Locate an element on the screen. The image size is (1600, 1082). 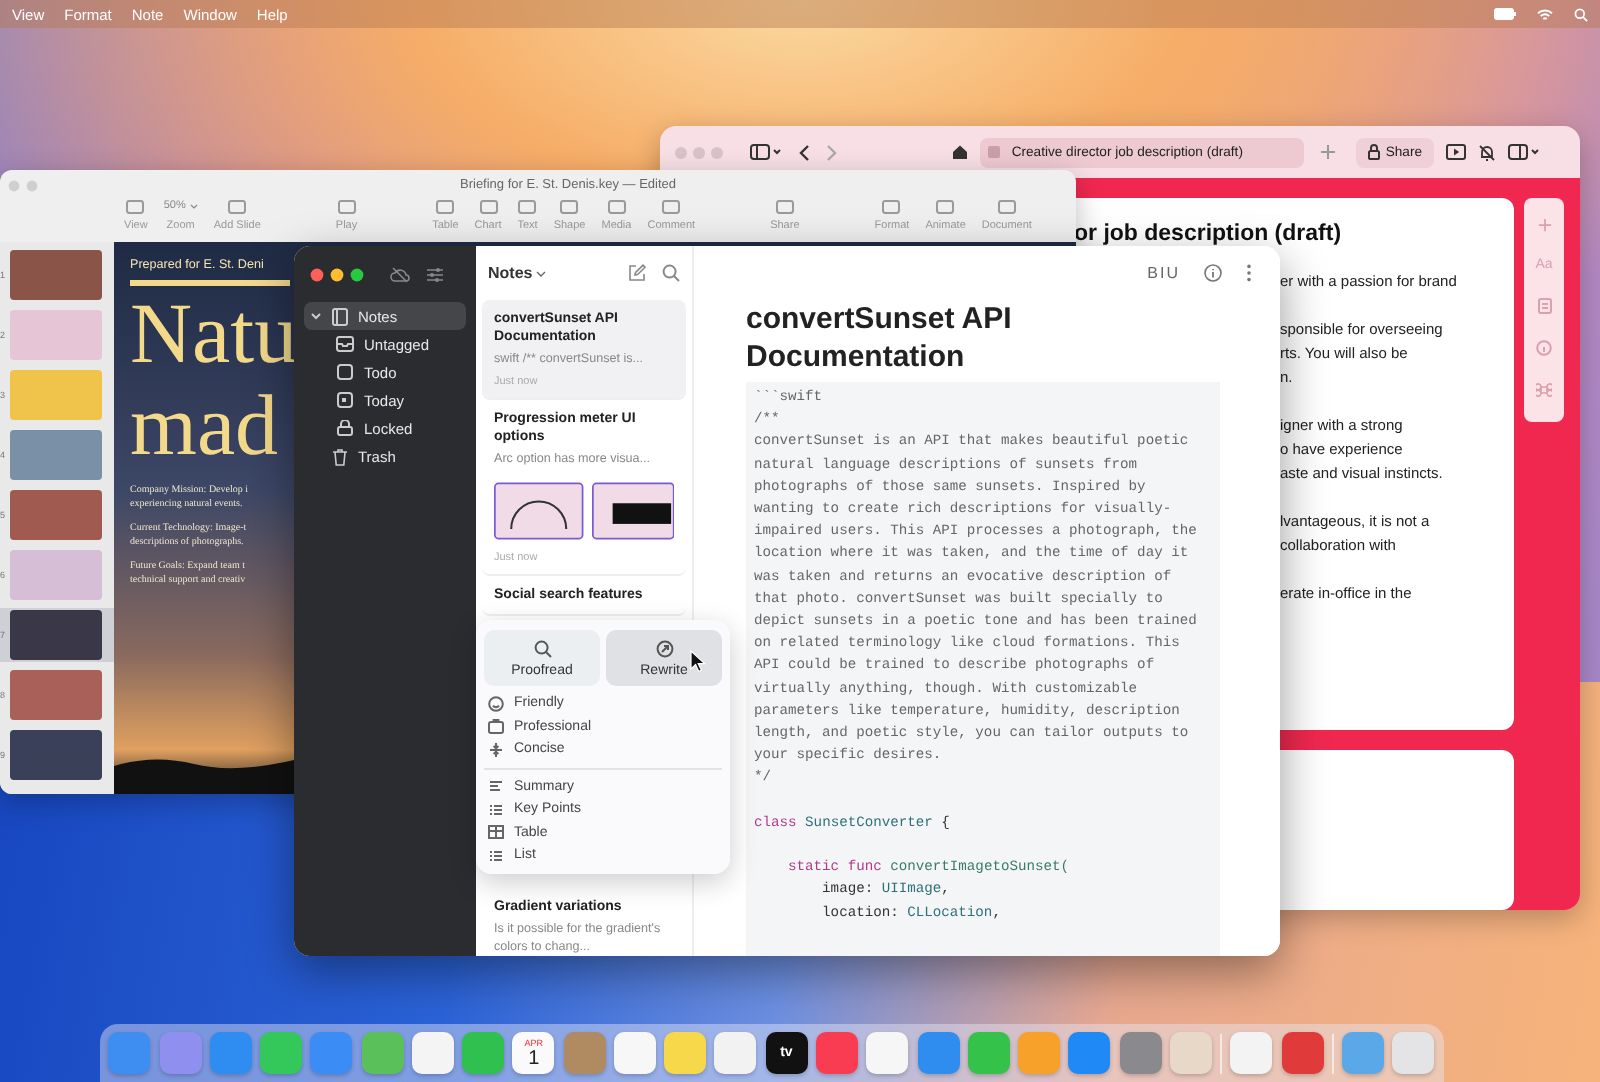
slide-headline: Natu is located at coordinates (210, 336).